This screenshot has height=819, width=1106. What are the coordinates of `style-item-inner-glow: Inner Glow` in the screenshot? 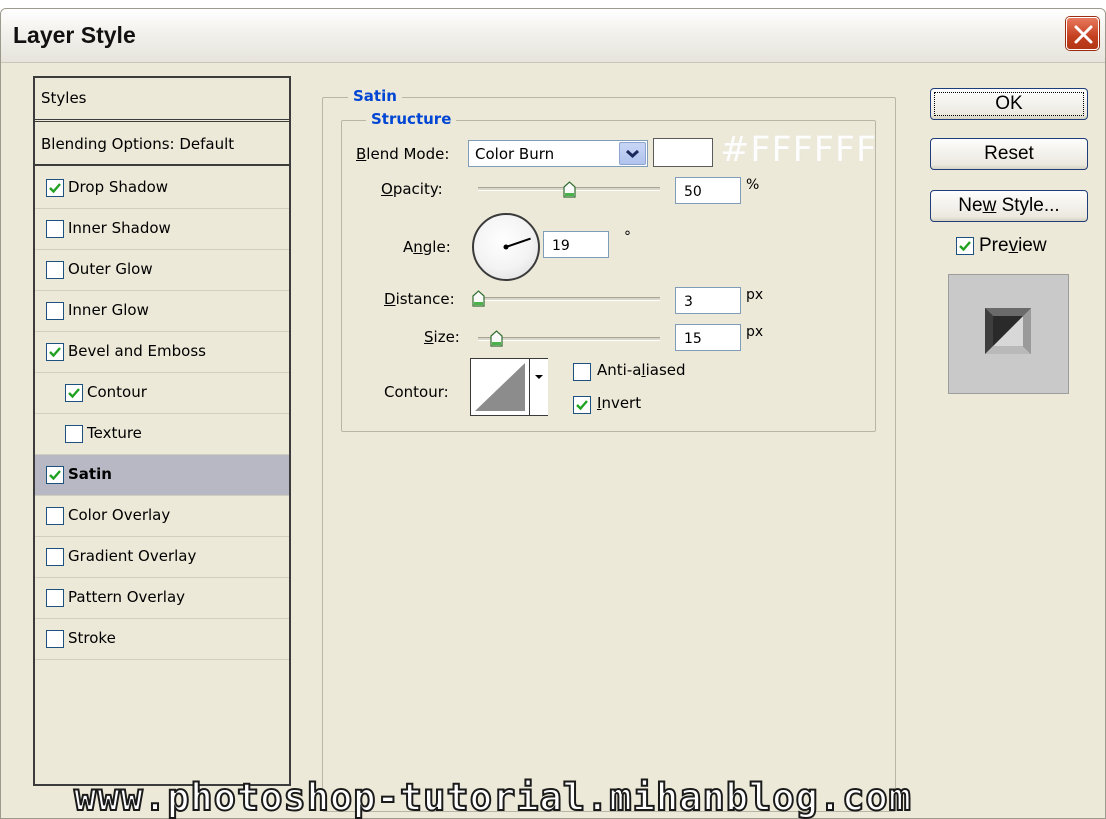 It's located at (162, 311).